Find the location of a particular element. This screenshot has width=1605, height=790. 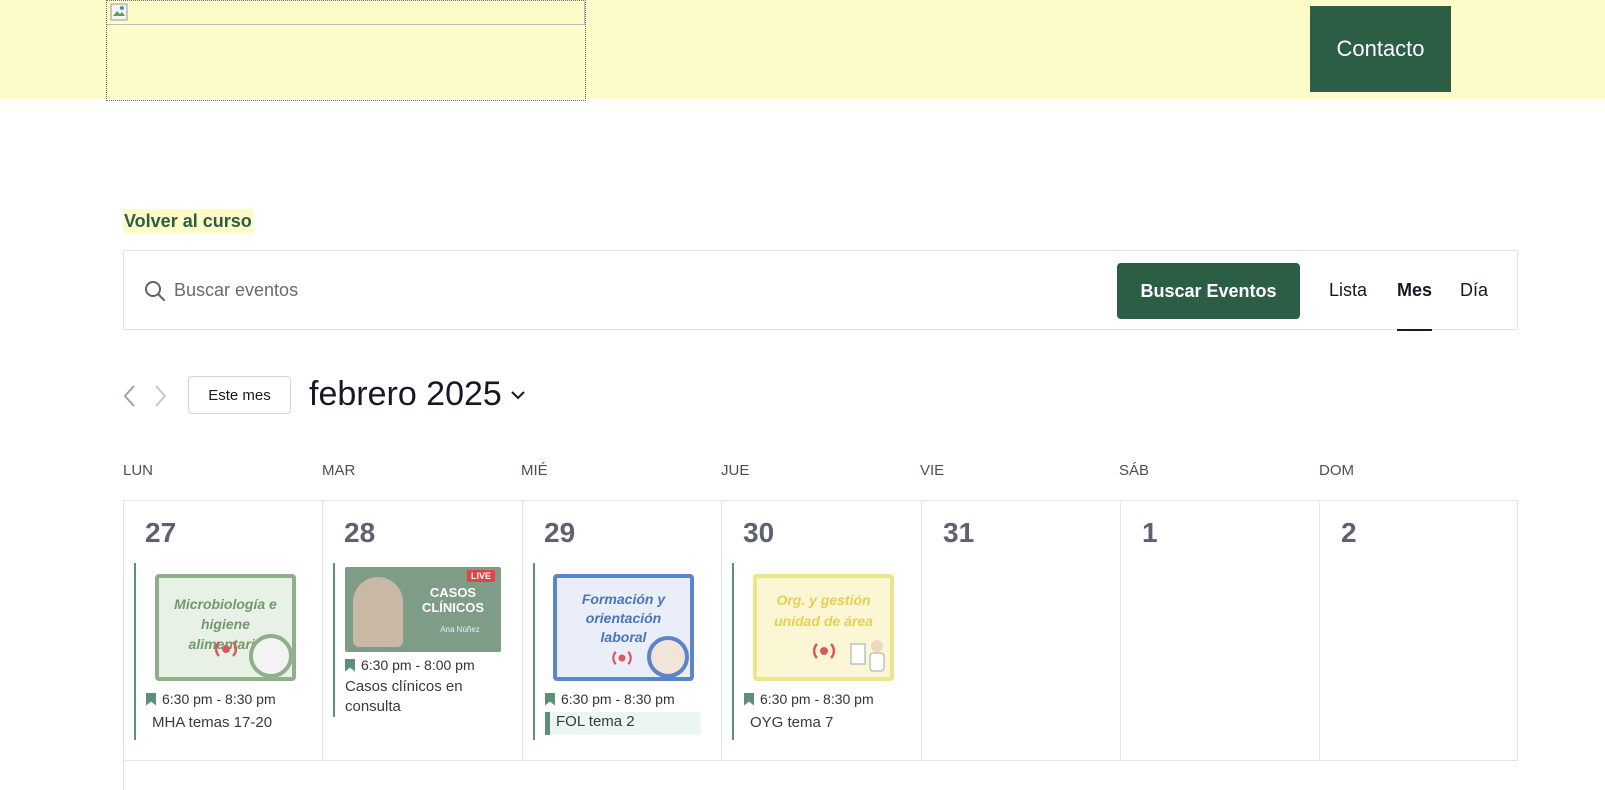

event-thumbnail: LIVE CASOS CLÍNICOS Ana Núñez is located at coordinates (423, 609).